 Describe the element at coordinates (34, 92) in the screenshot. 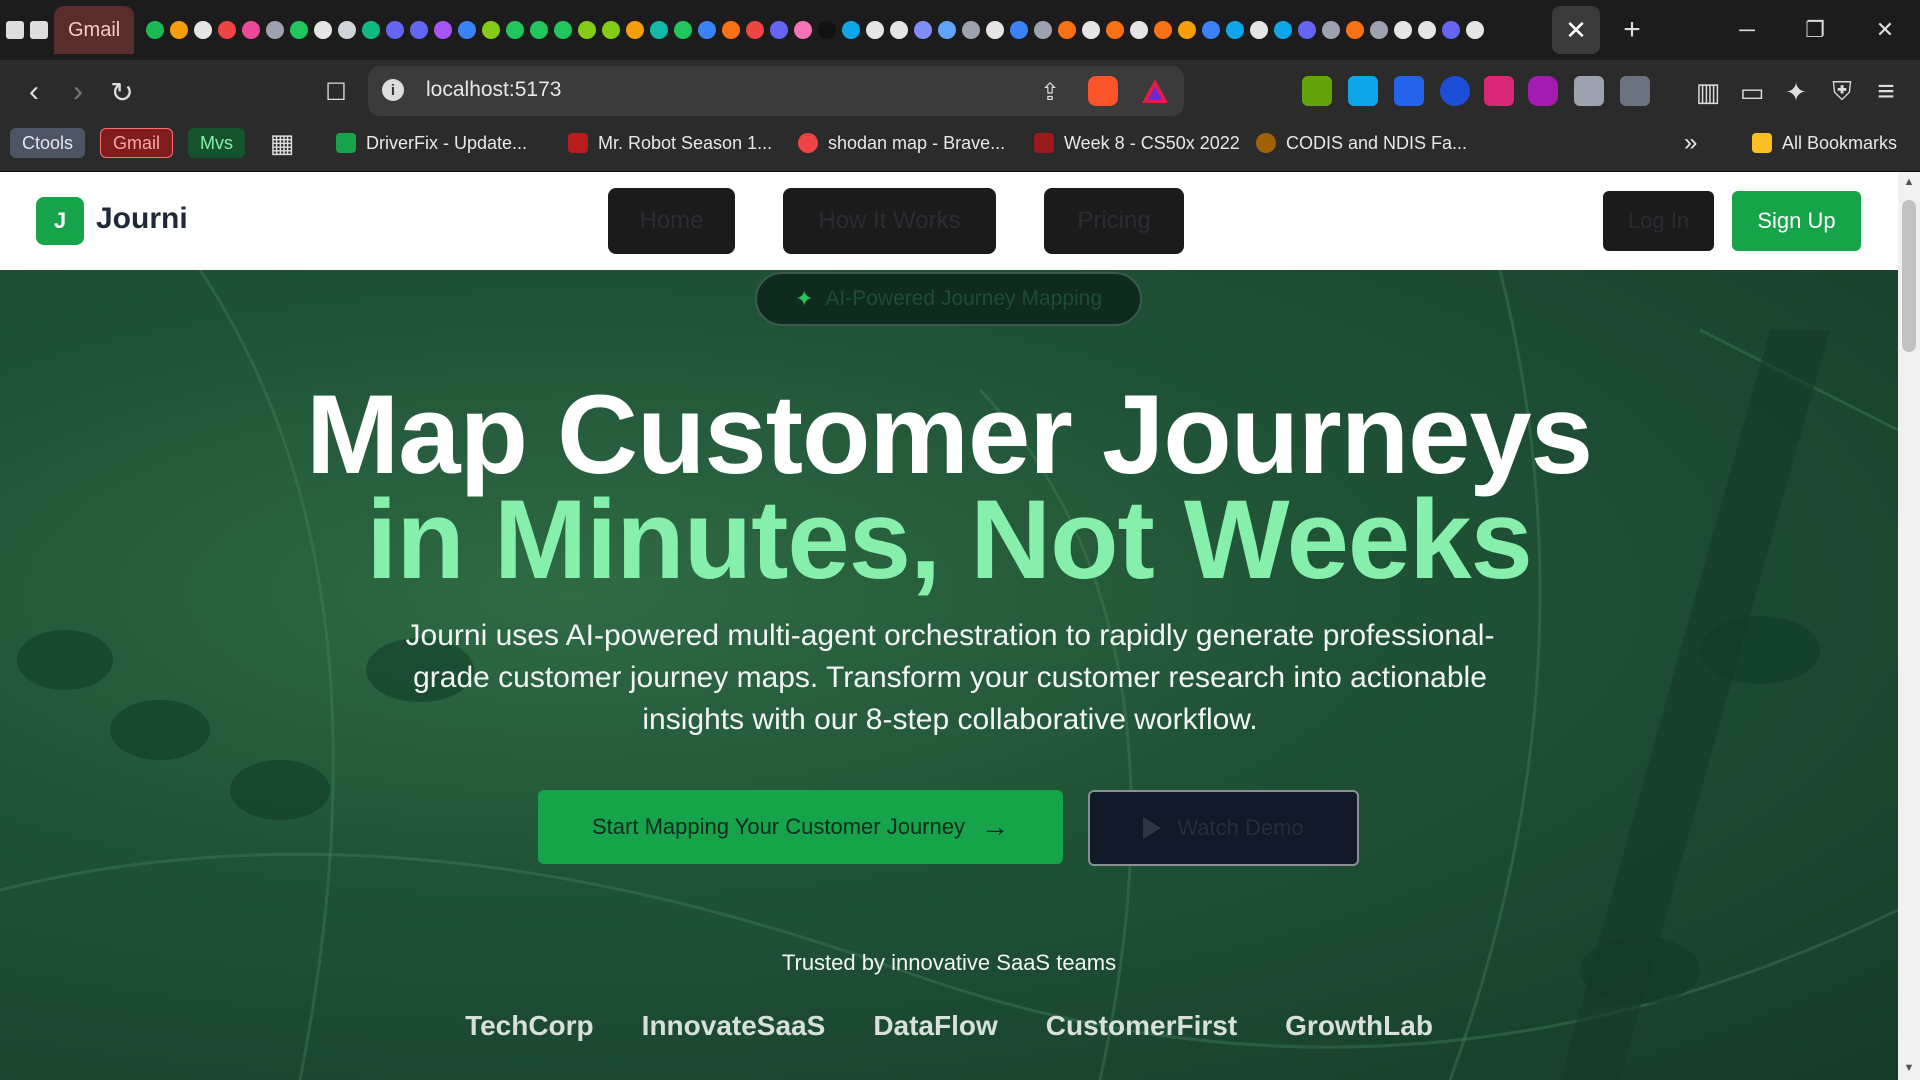

I see `back-icon: ‹` at that location.